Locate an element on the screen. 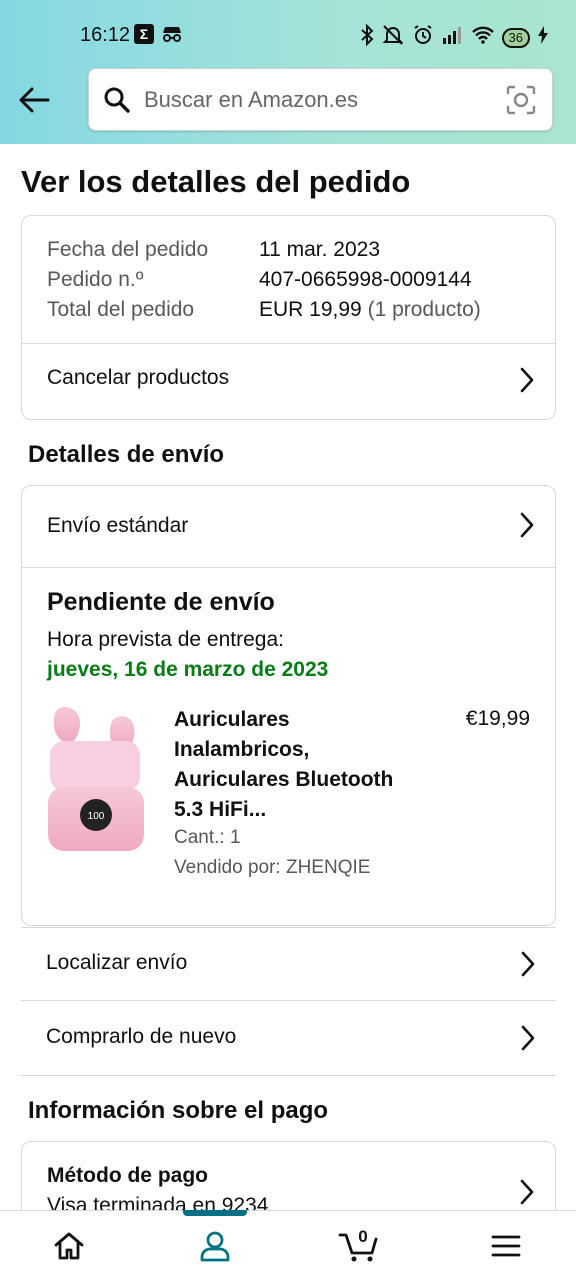 This screenshot has height=1280, width=576. order-number-value: 407-0665998-0009144 is located at coordinates (365, 279).